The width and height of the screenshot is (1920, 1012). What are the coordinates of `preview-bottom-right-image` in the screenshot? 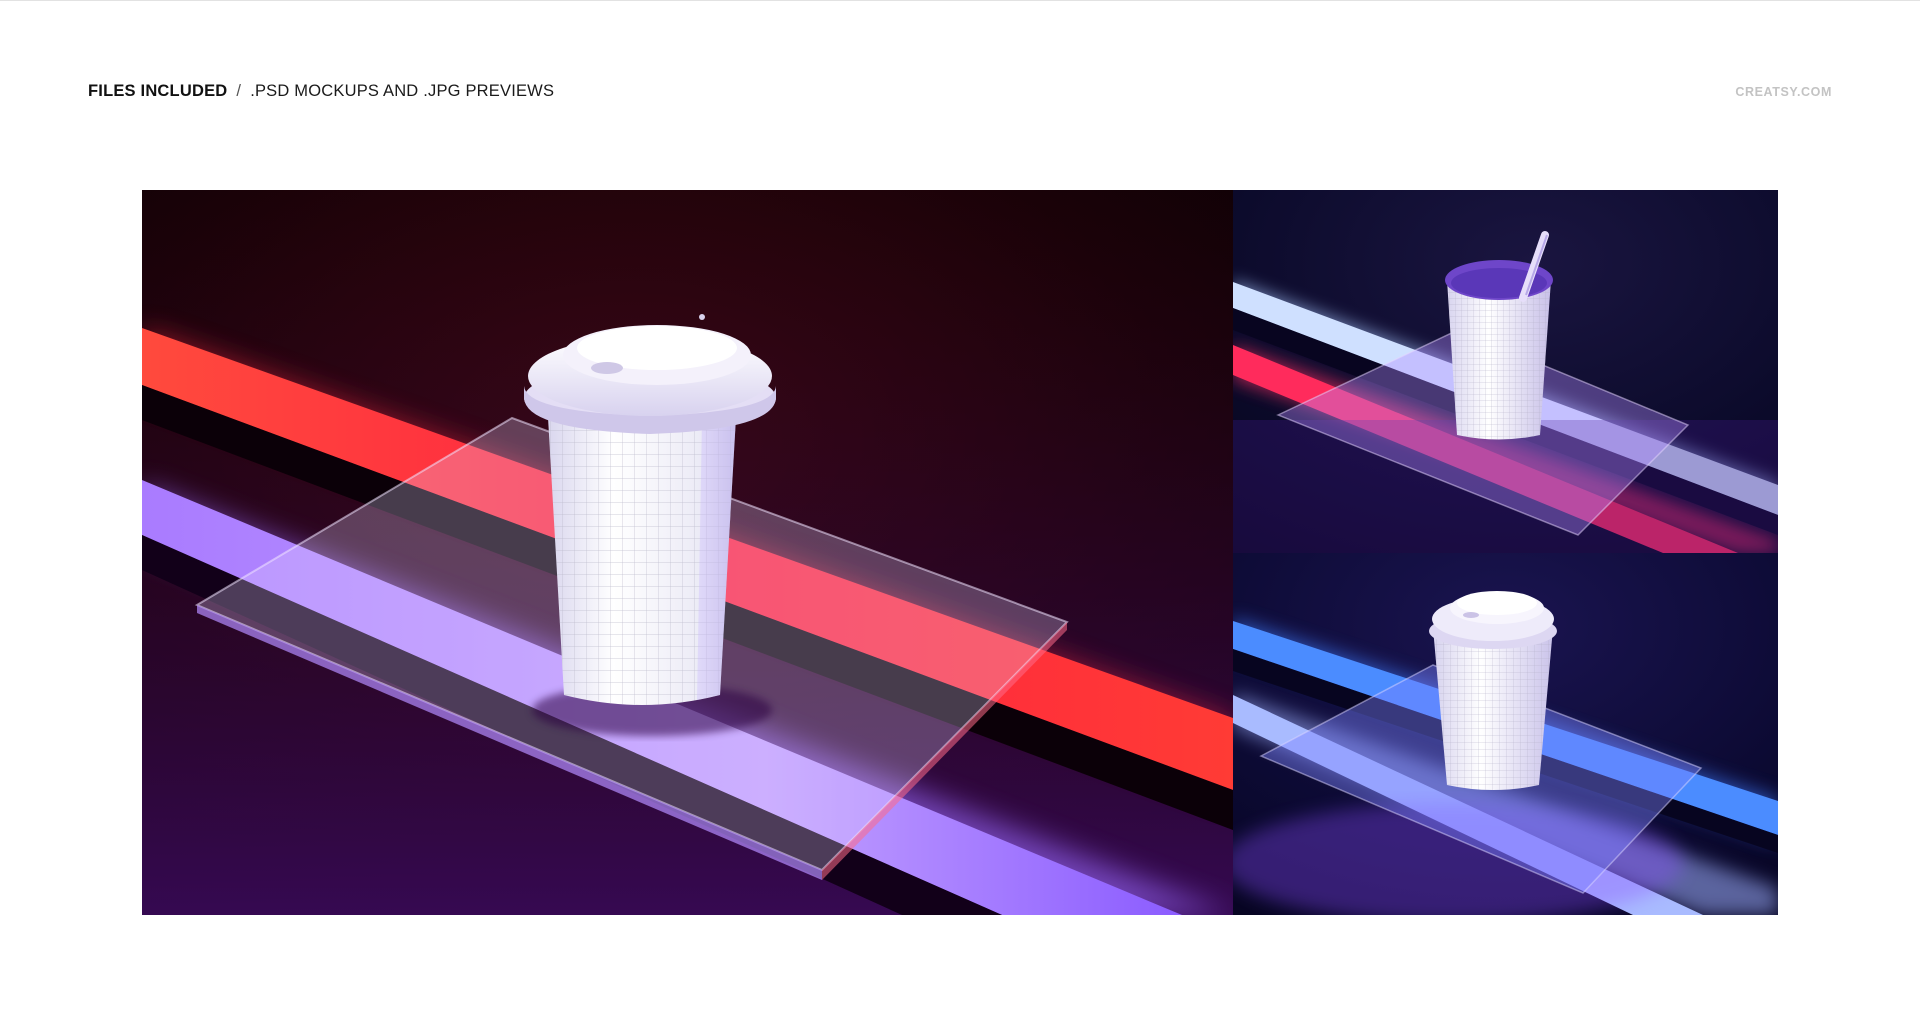 It's located at (1505, 734).